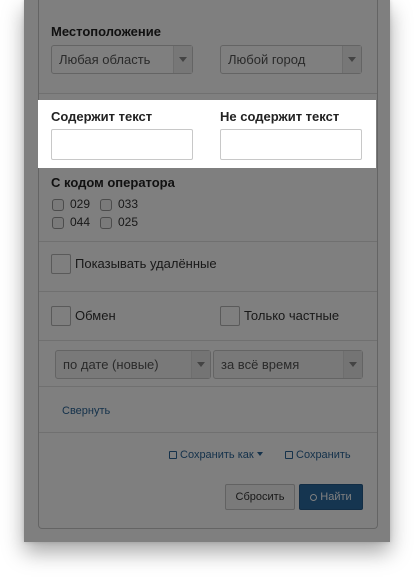 The image size is (414, 582). Describe the element at coordinates (323, 455) in the screenshot. I see `save-label: Сохранить` at that location.